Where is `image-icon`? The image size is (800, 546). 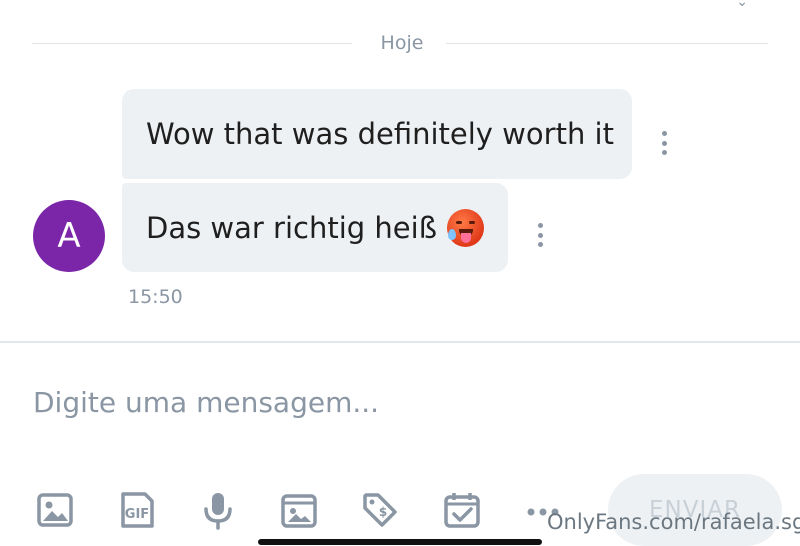
image-icon is located at coordinates (55, 510).